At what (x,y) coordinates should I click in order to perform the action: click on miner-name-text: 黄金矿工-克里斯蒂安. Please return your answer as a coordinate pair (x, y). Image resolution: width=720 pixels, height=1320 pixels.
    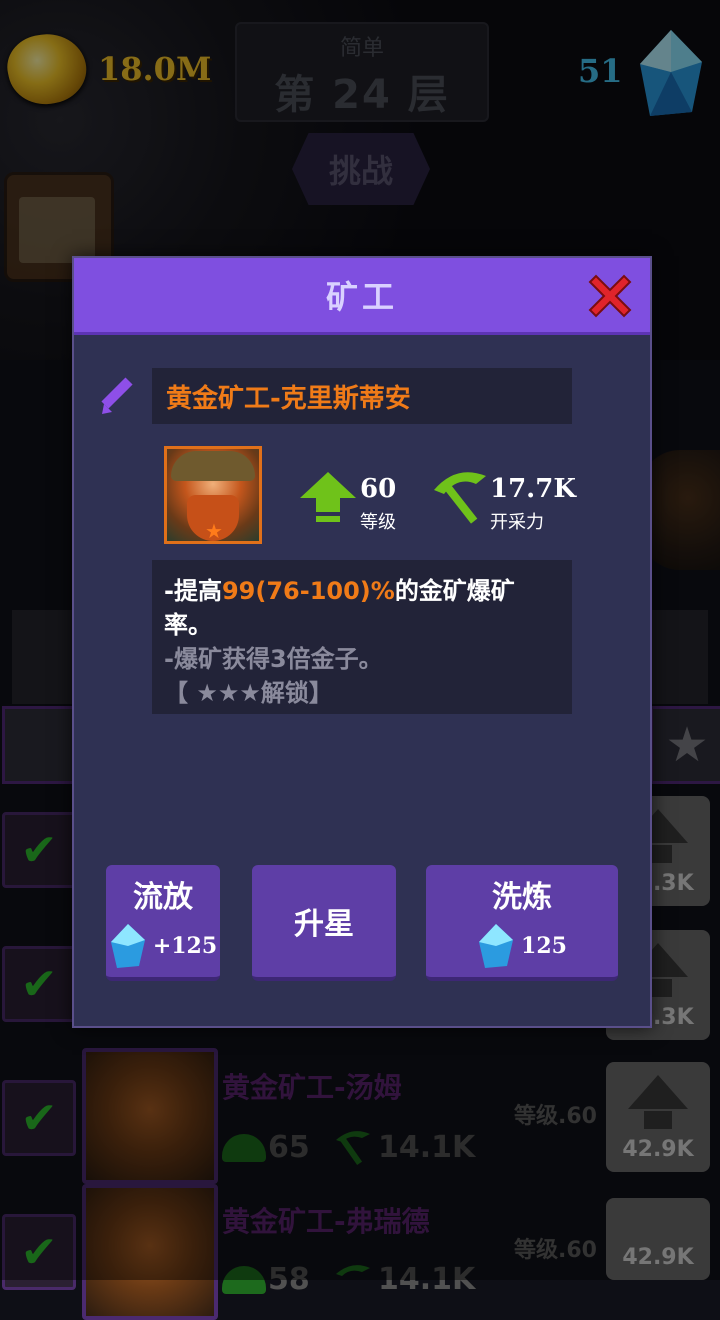
    Looking at the image, I should click on (288, 398).